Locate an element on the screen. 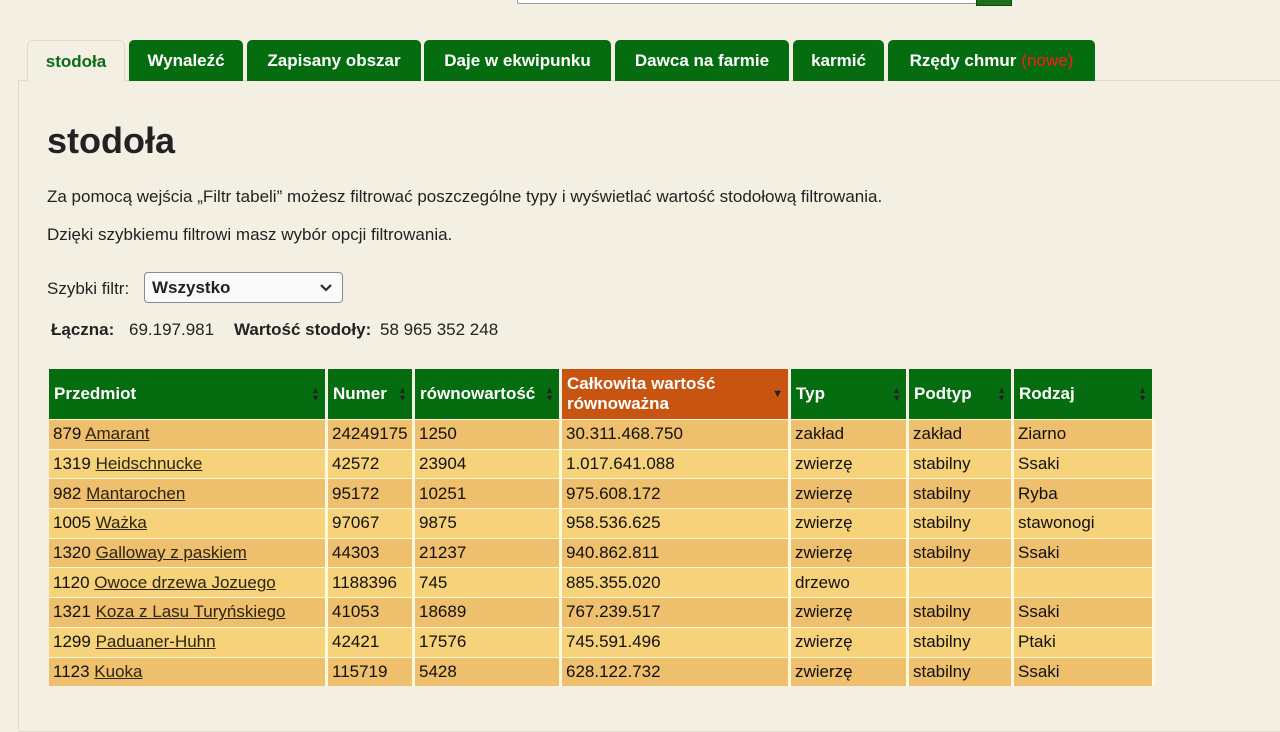 This screenshot has height=732, width=1280. cell-numer: 42421 is located at coordinates (371, 641).